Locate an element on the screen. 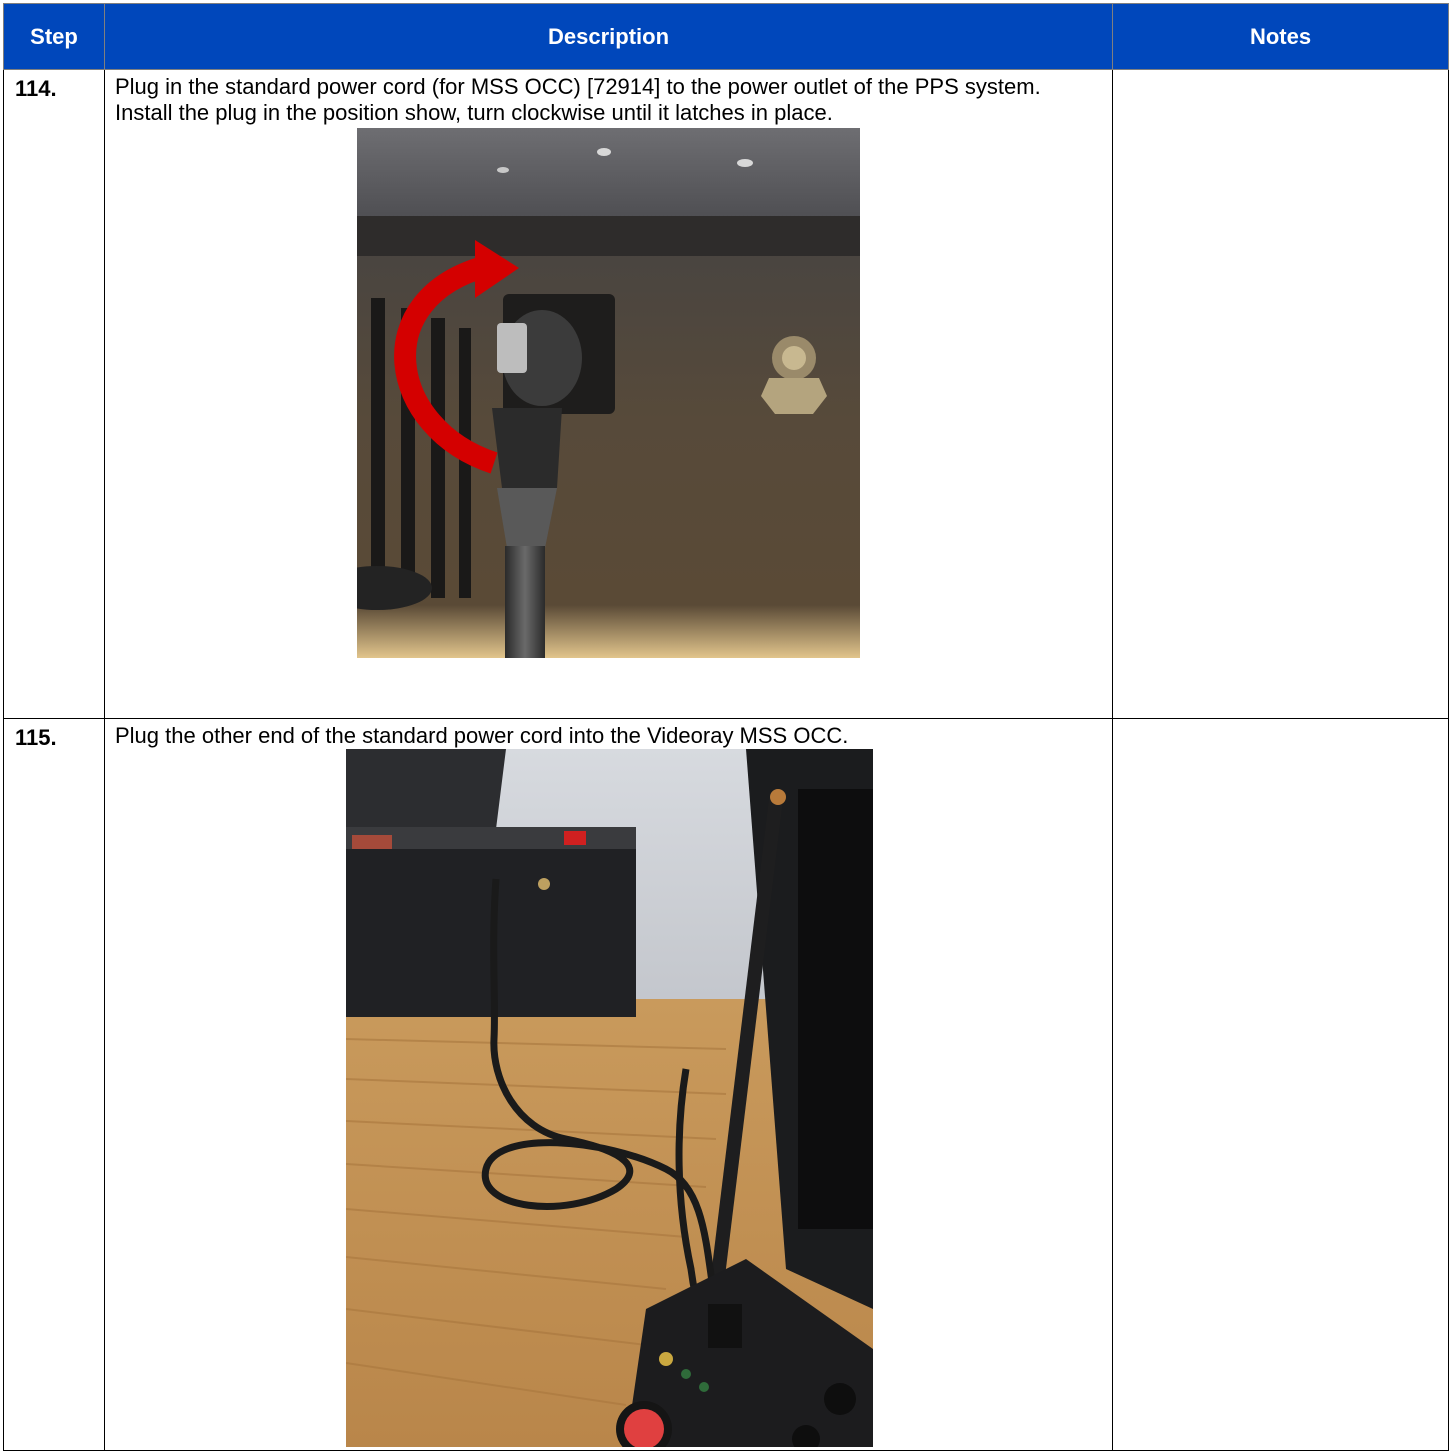 This screenshot has width=1452, height=1451. step-number: 115. is located at coordinates (54, 1084).